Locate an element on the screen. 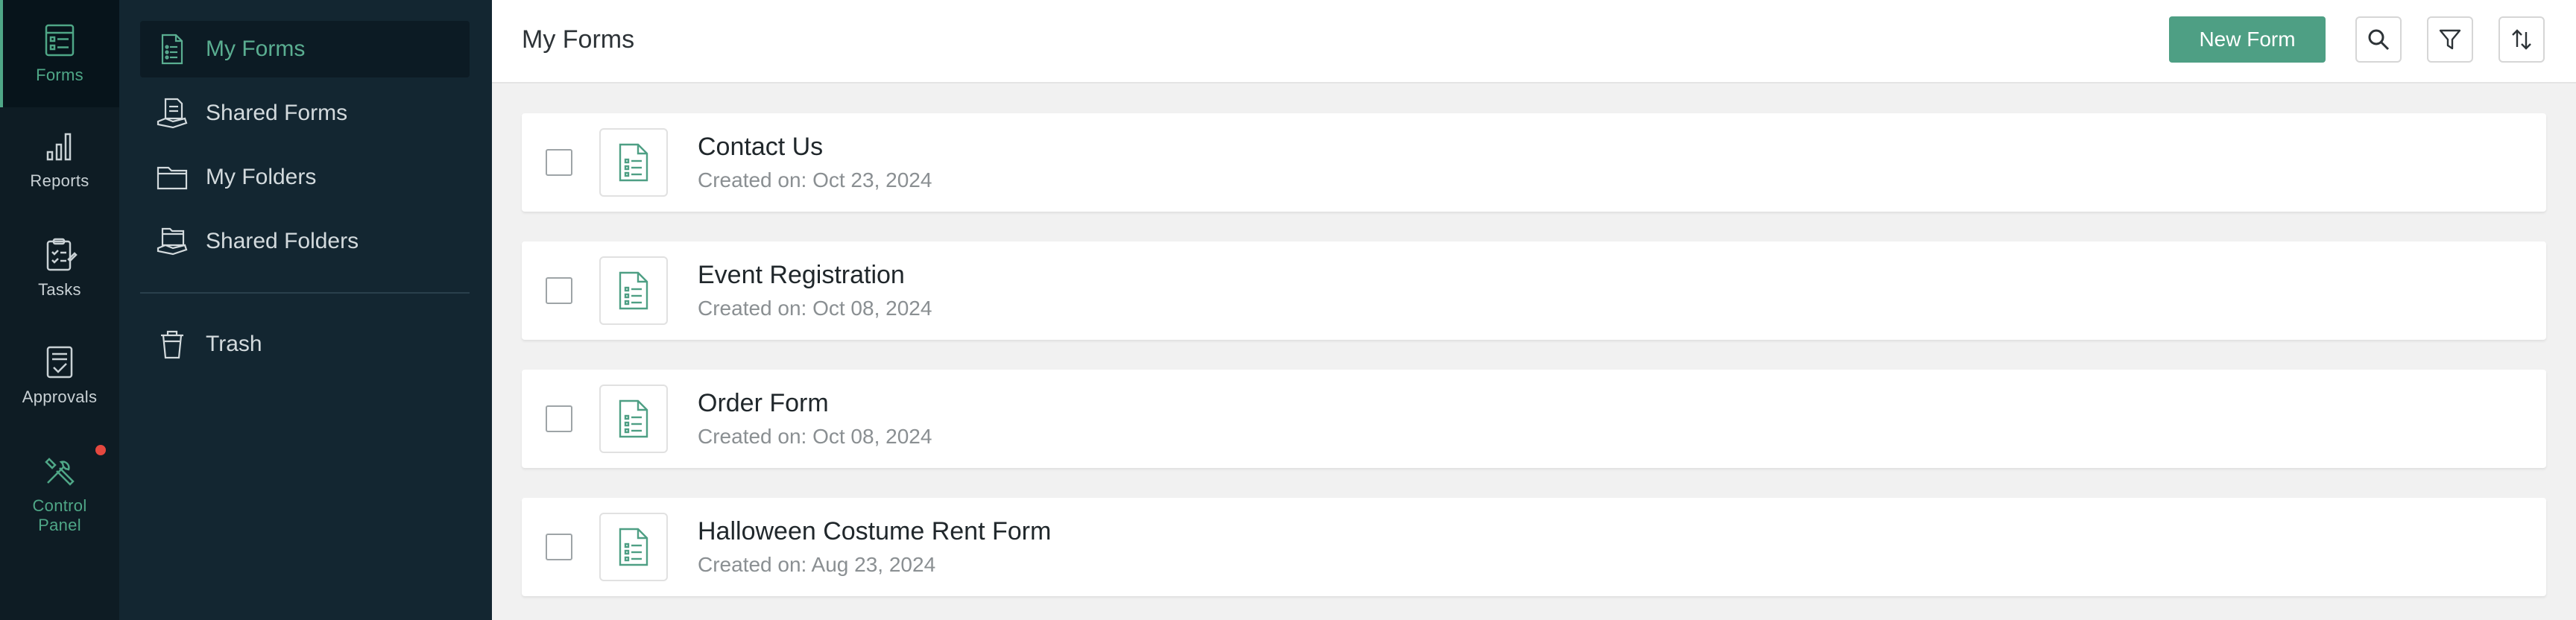 The height and width of the screenshot is (620, 2576). form-card: Contact Us Created on: Oct 23, 2024 is located at coordinates (1534, 163).